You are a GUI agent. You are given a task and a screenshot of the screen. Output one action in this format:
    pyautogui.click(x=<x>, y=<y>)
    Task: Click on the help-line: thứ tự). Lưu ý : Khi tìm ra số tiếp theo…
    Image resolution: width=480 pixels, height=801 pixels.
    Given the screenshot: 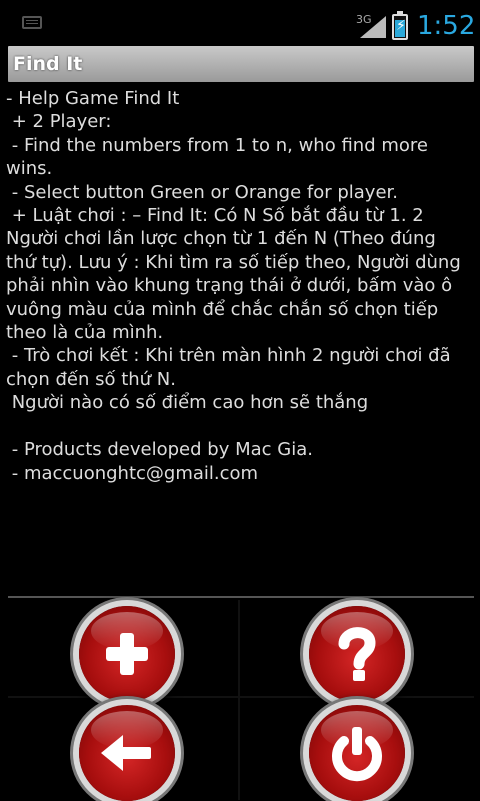 What is the action you would take?
    pyautogui.click(x=233, y=262)
    